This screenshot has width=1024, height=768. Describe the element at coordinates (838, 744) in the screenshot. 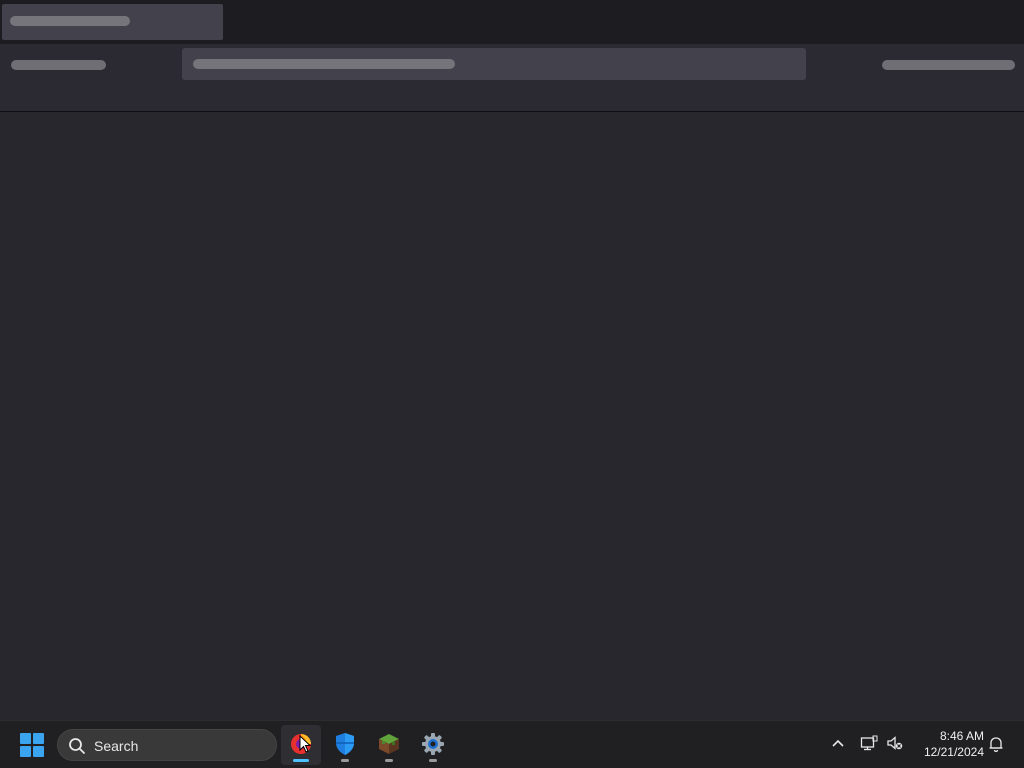

I see `show-hidden-icons-chevron-icon` at that location.